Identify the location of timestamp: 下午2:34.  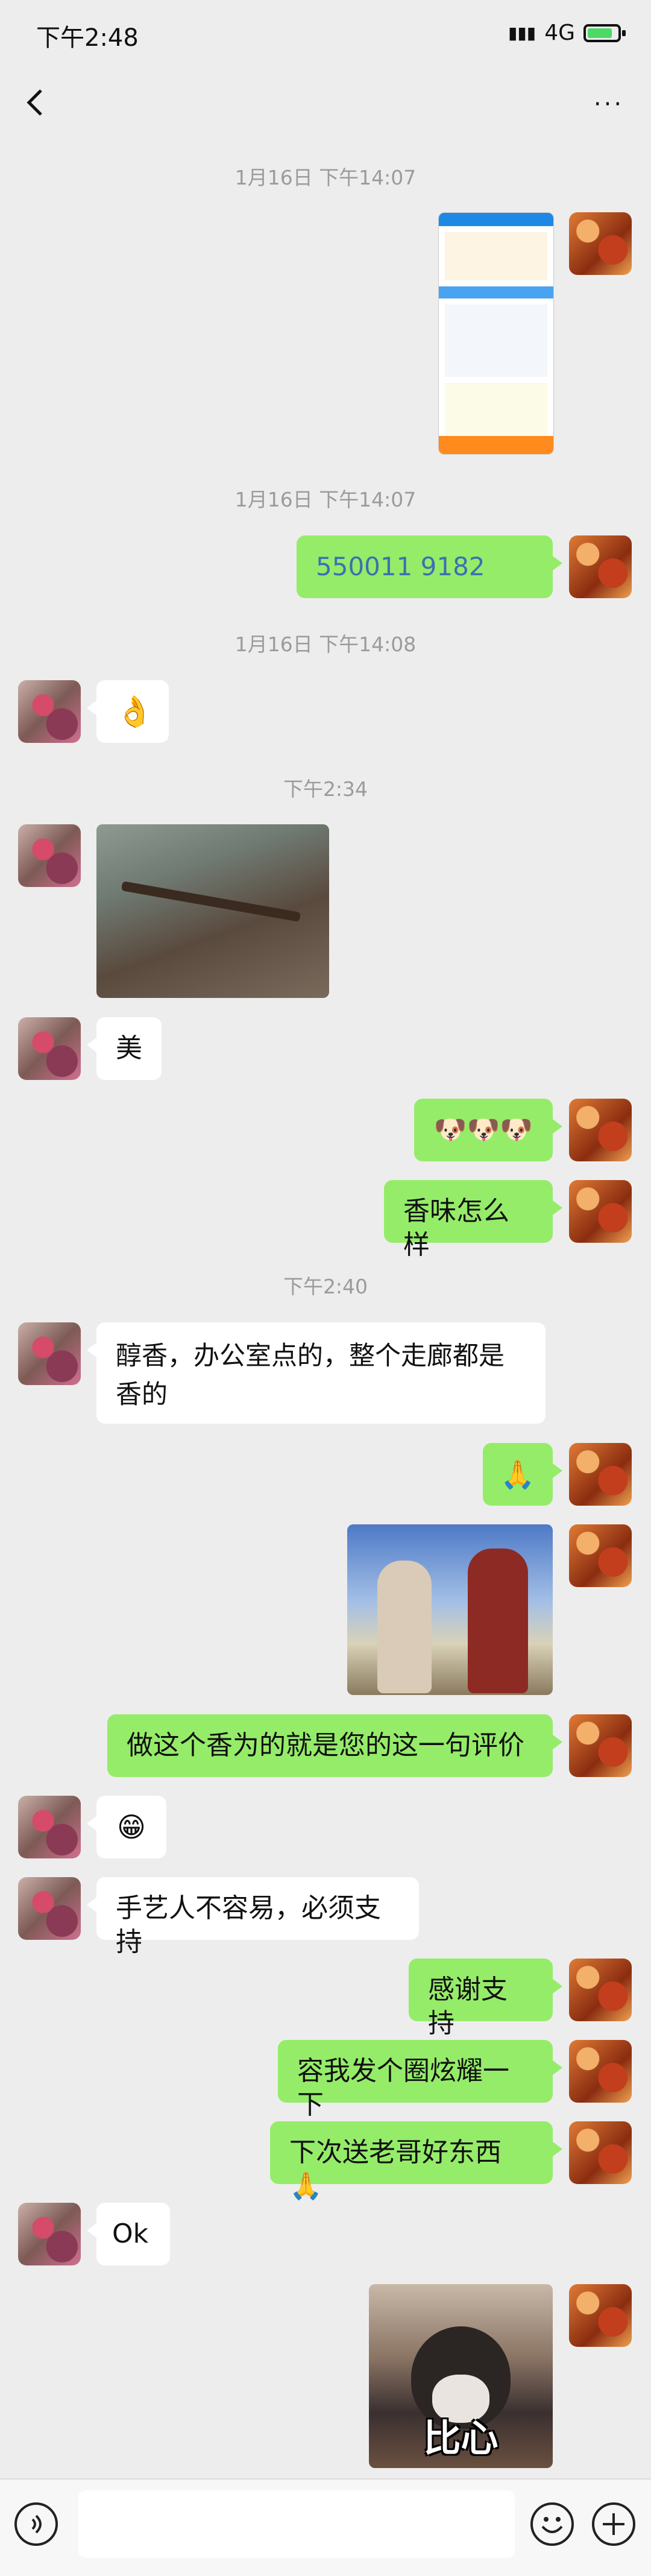
(325, 789).